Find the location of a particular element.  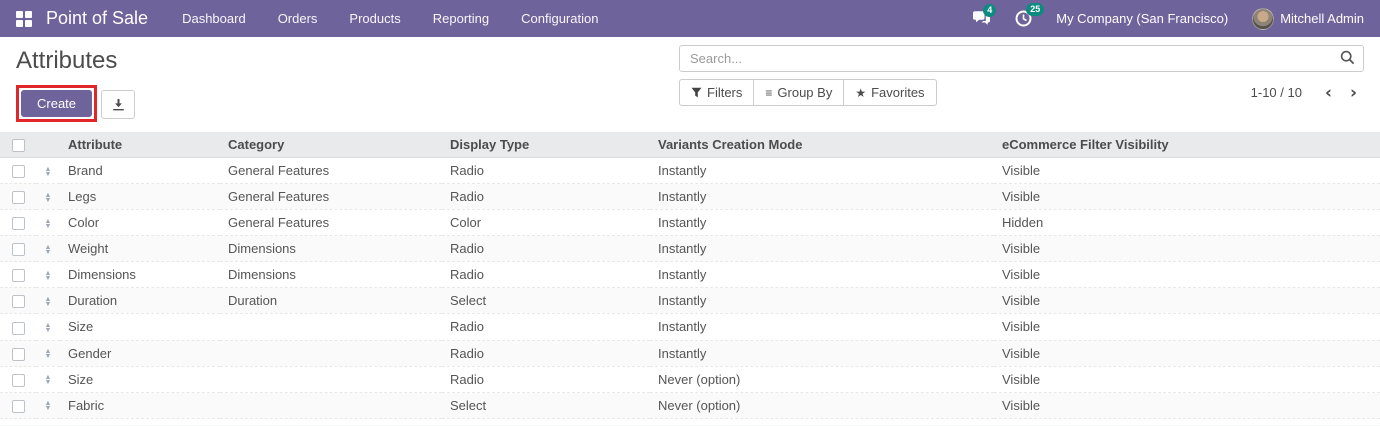

favorites-button: ★ Favorites is located at coordinates (890, 92).